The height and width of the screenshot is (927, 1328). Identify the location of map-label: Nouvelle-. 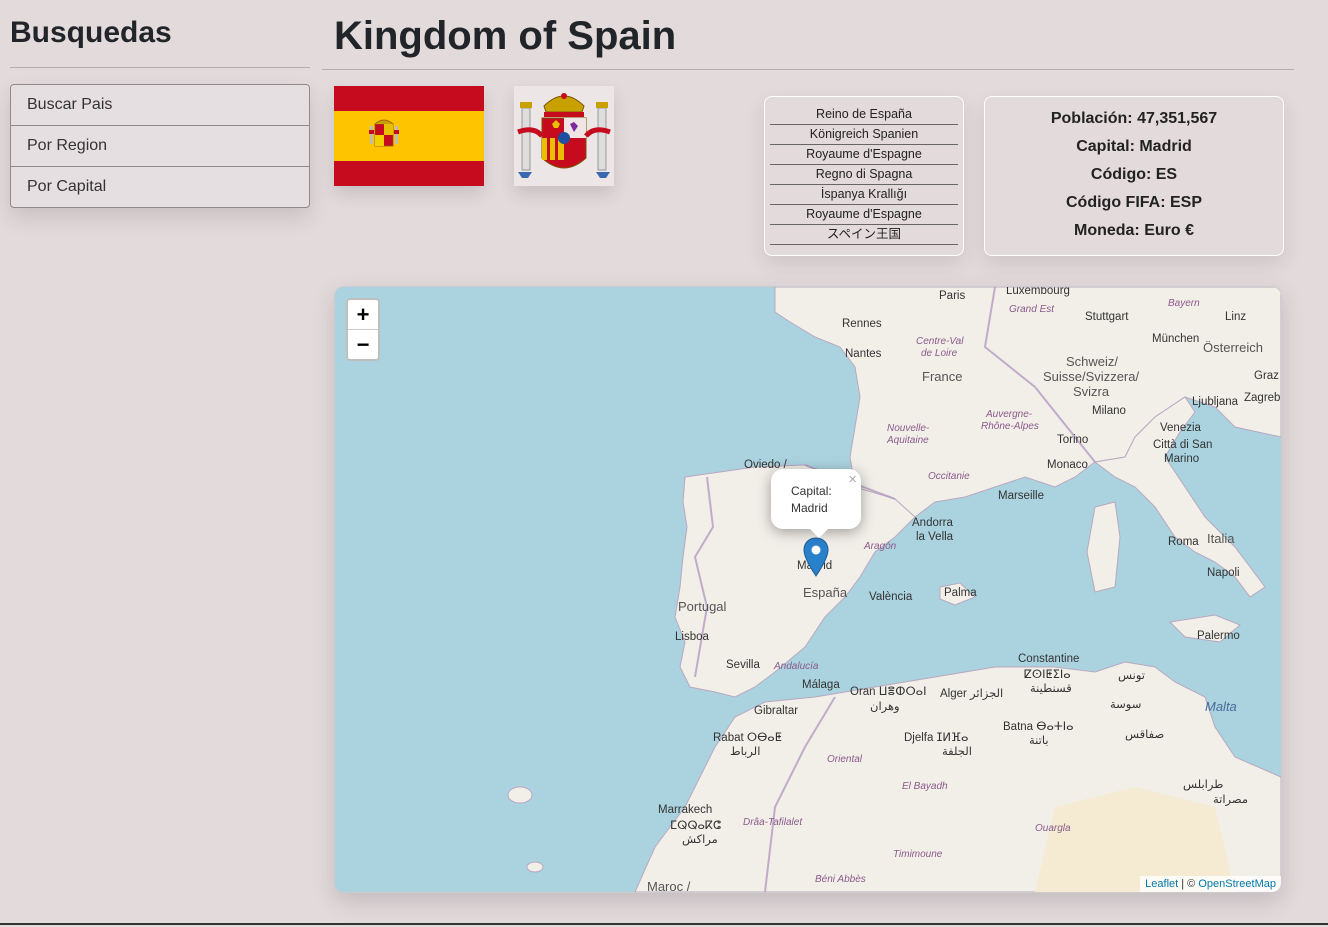
(908, 428).